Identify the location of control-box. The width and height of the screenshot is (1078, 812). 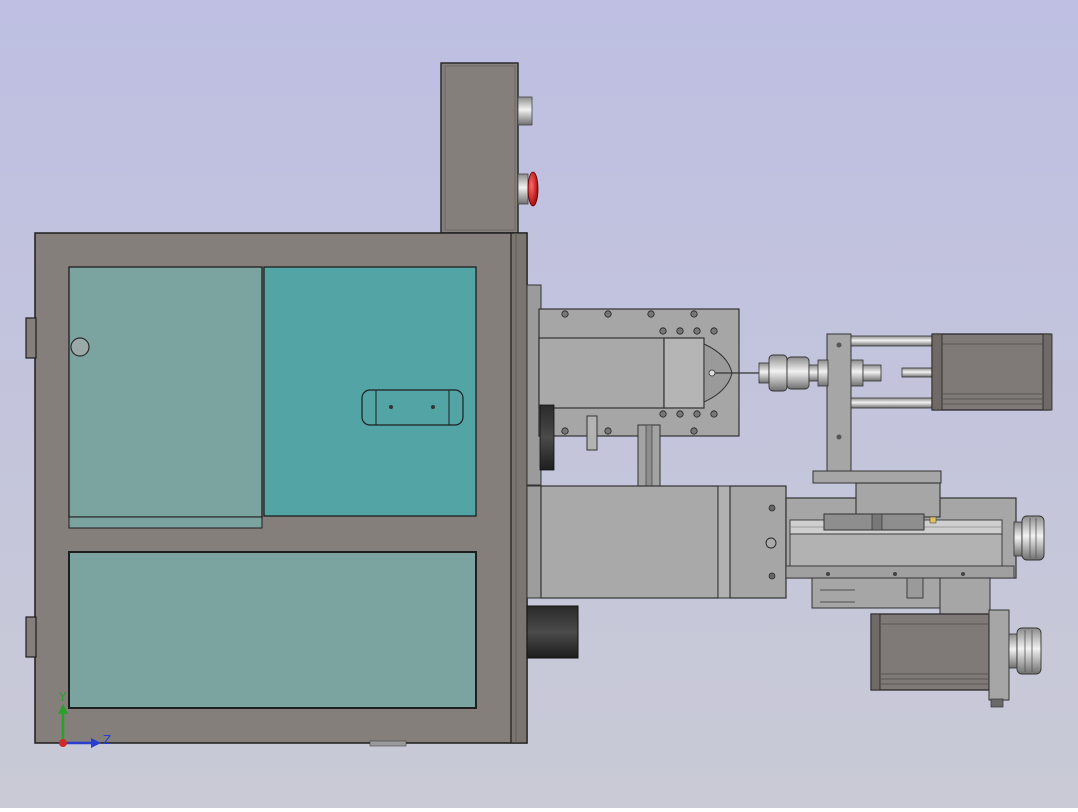
(479, 148).